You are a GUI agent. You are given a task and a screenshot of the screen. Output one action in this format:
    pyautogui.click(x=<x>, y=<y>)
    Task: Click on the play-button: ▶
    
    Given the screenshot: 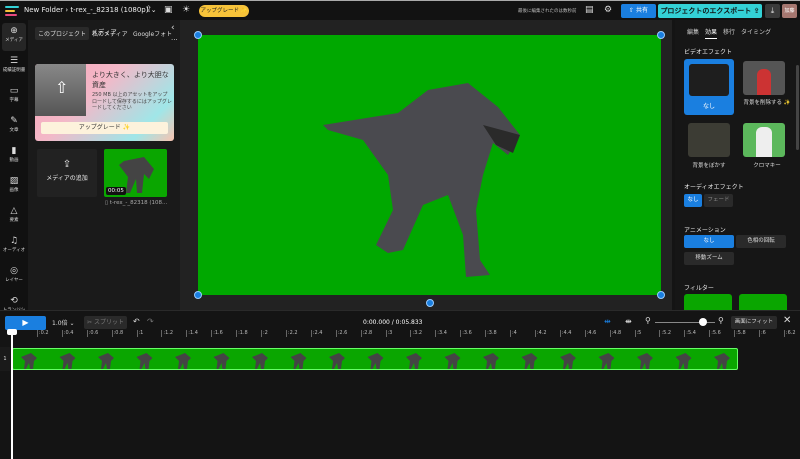 What is the action you would take?
    pyautogui.click(x=25, y=323)
    